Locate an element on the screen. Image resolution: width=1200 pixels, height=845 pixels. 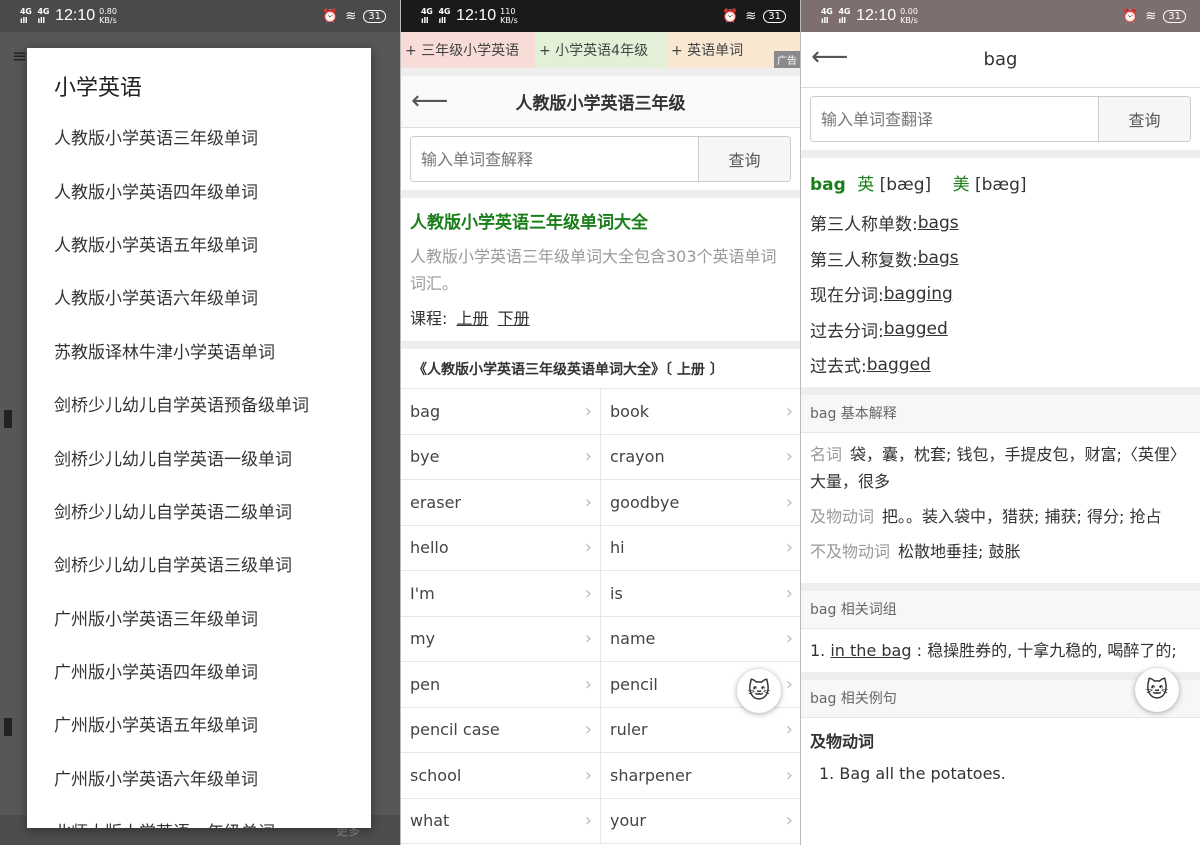
word-item: I'm › is located at coordinates (501, 594).